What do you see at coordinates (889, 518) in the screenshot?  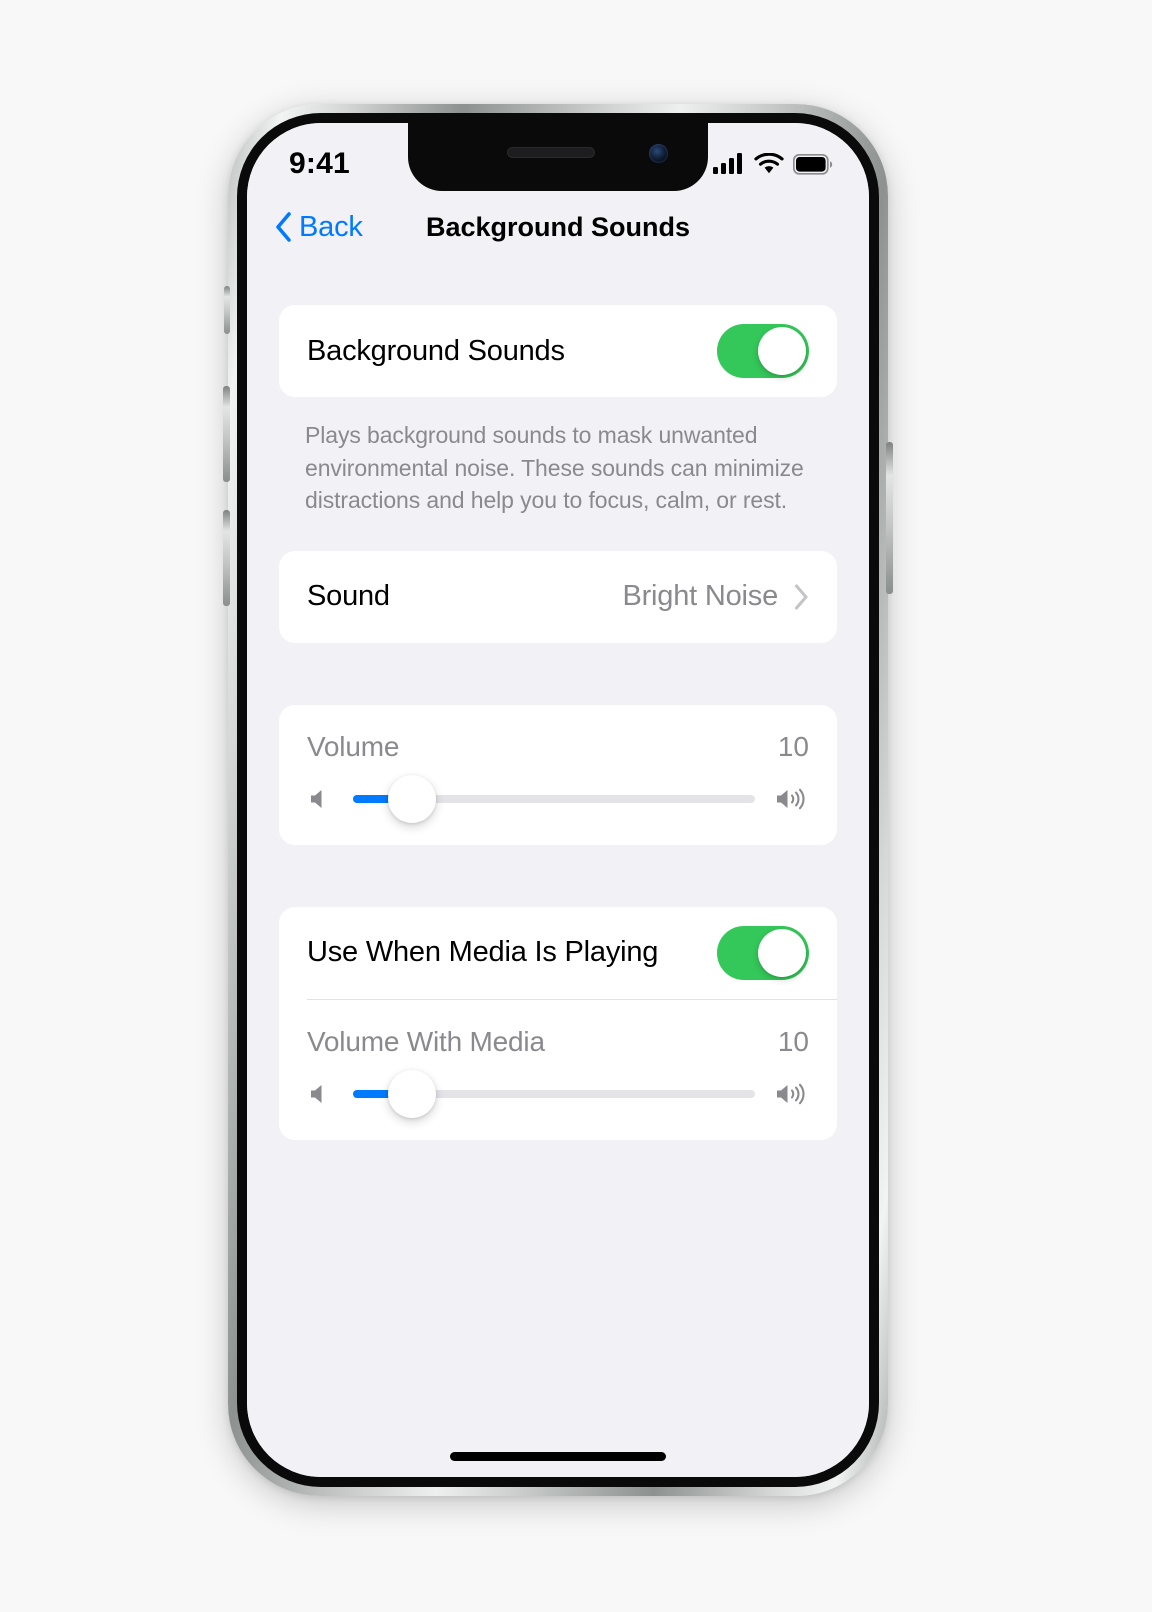 I see `power-button` at bounding box center [889, 518].